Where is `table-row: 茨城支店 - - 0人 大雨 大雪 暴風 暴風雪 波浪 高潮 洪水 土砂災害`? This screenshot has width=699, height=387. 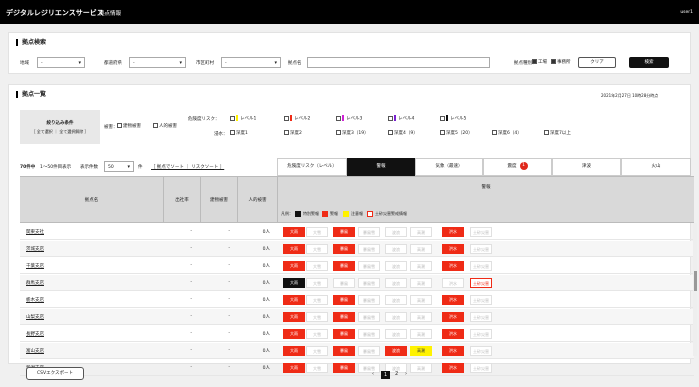 table-row: 茨城支店 - - 0人 大雨 大雪 暴風 暴風雪 波浪 高潮 洪水 土砂災害 is located at coordinates (357, 249).